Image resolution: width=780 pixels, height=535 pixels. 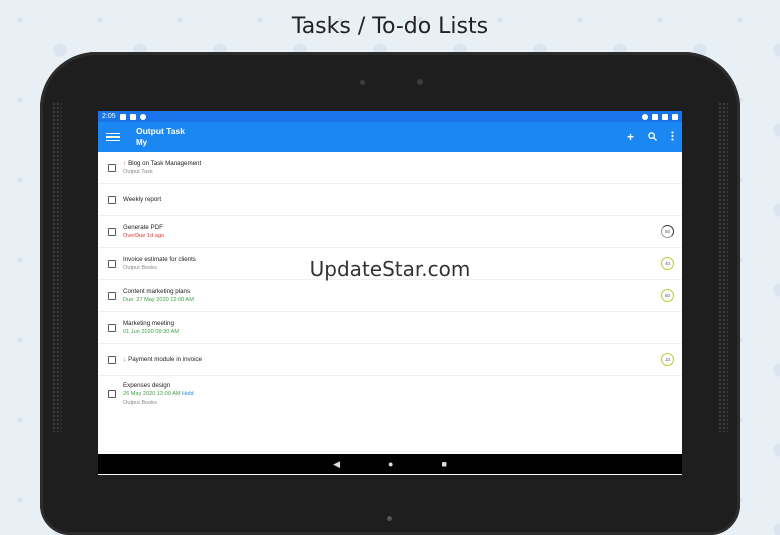 What do you see at coordinates (390, 116) in the screenshot?
I see `status-bar: 2:05` at bounding box center [390, 116].